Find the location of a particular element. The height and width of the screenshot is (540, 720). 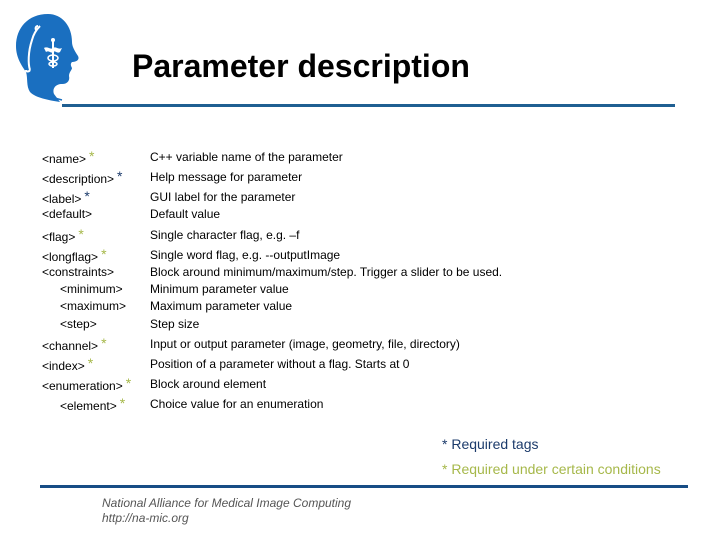

parameter-tag-label: <default> is located at coordinates (67, 214).